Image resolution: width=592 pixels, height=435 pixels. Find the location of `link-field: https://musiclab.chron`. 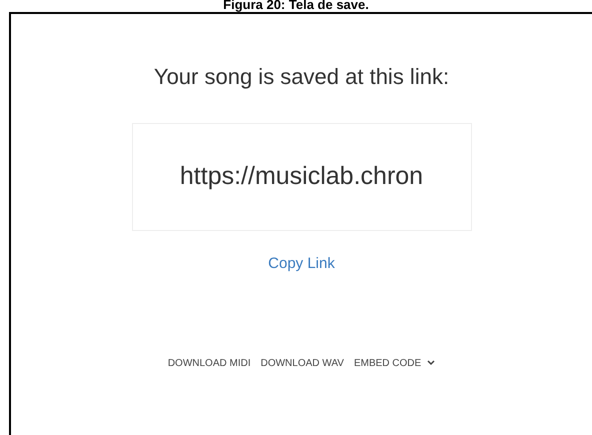

link-field: https://musiclab.chron is located at coordinates (302, 177).